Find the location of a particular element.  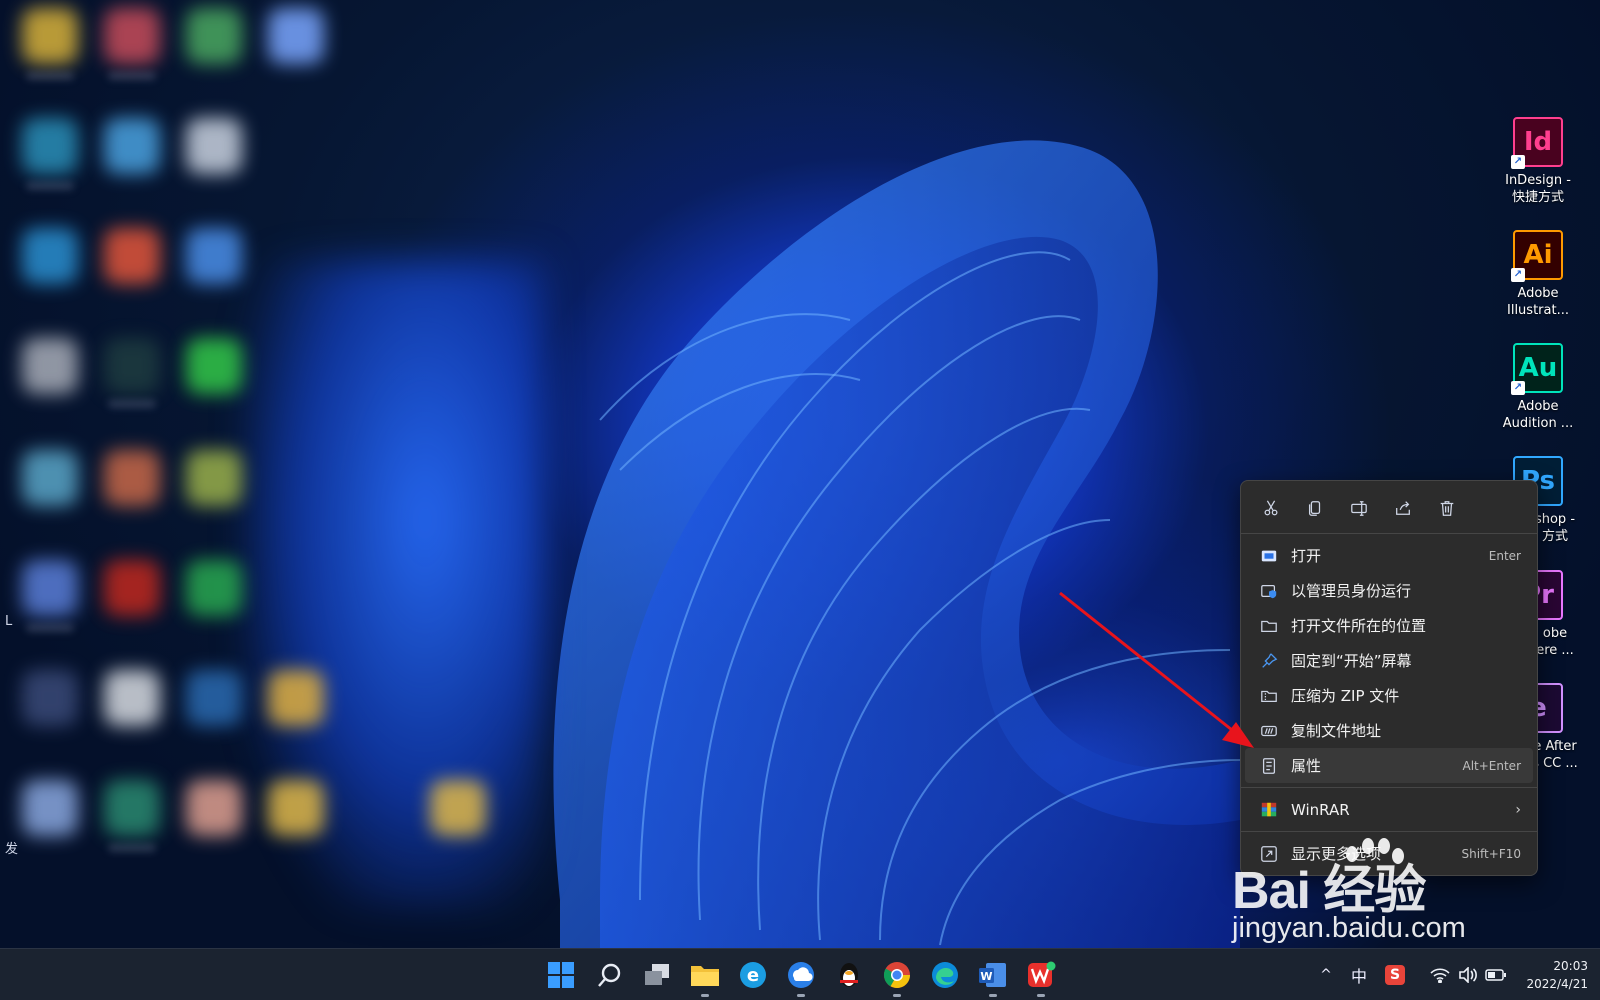

menu-shortcut: Alt+Enter is located at coordinates (1491, 765).